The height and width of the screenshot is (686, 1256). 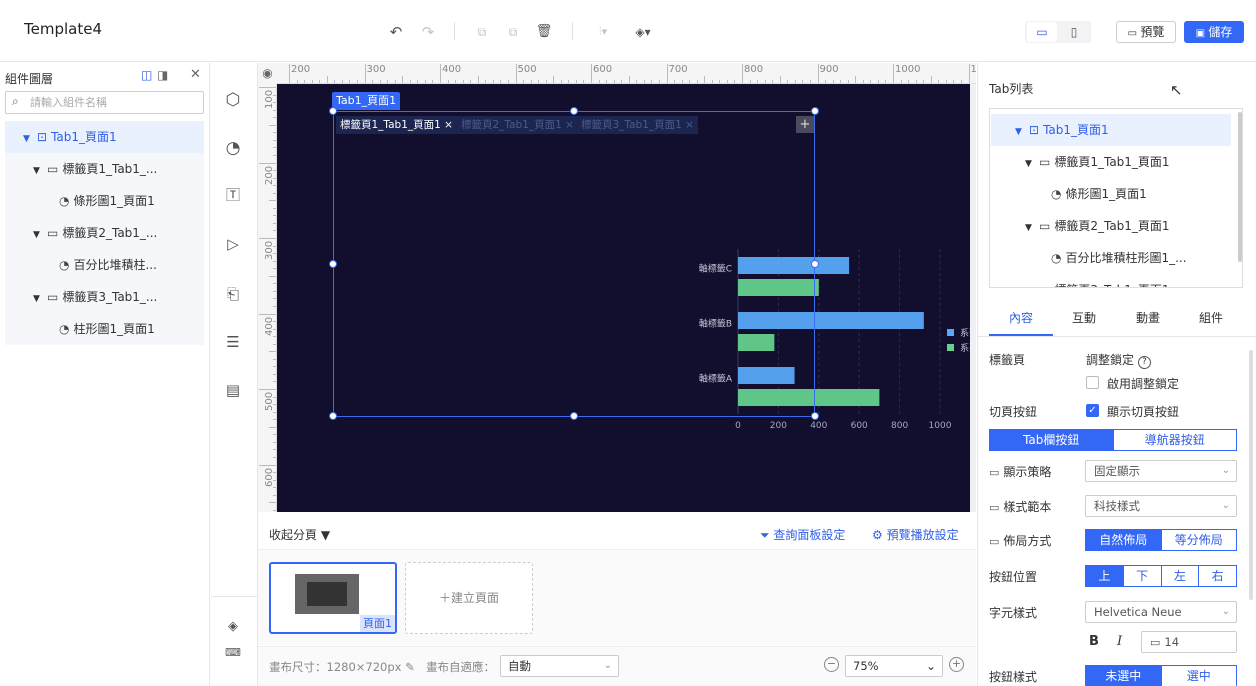 What do you see at coordinates (1105, 576) in the screenshot?
I see `position-top-option: 上` at bounding box center [1105, 576].